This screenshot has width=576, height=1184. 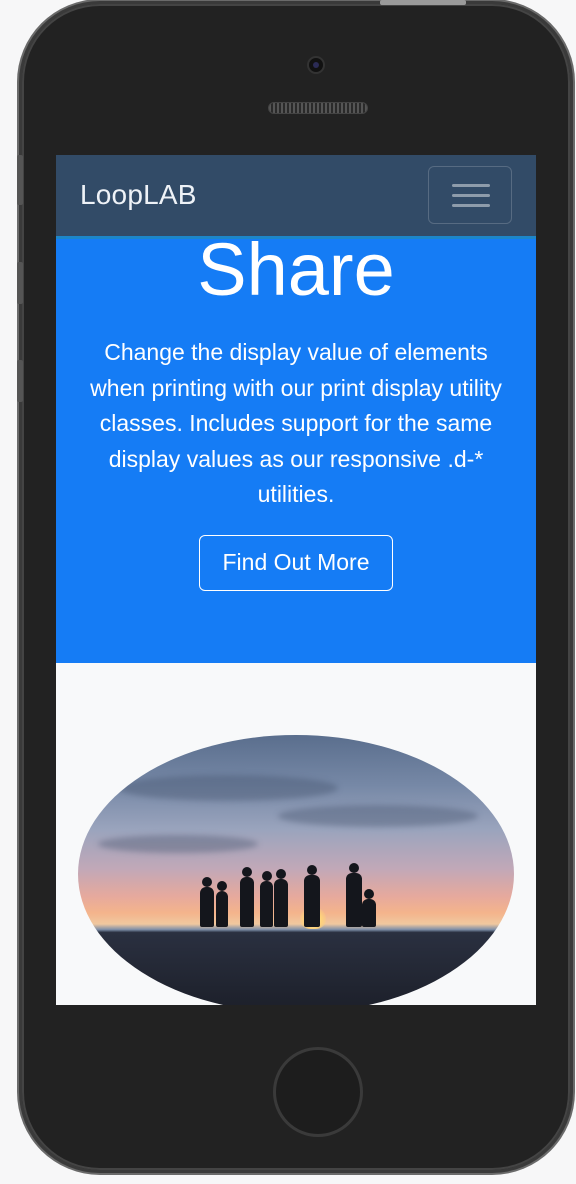 What do you see at coordinates (296, 563) in the screenshot?
I see `find-out-more-button: Find Out More` at bounding box center [296, 563].